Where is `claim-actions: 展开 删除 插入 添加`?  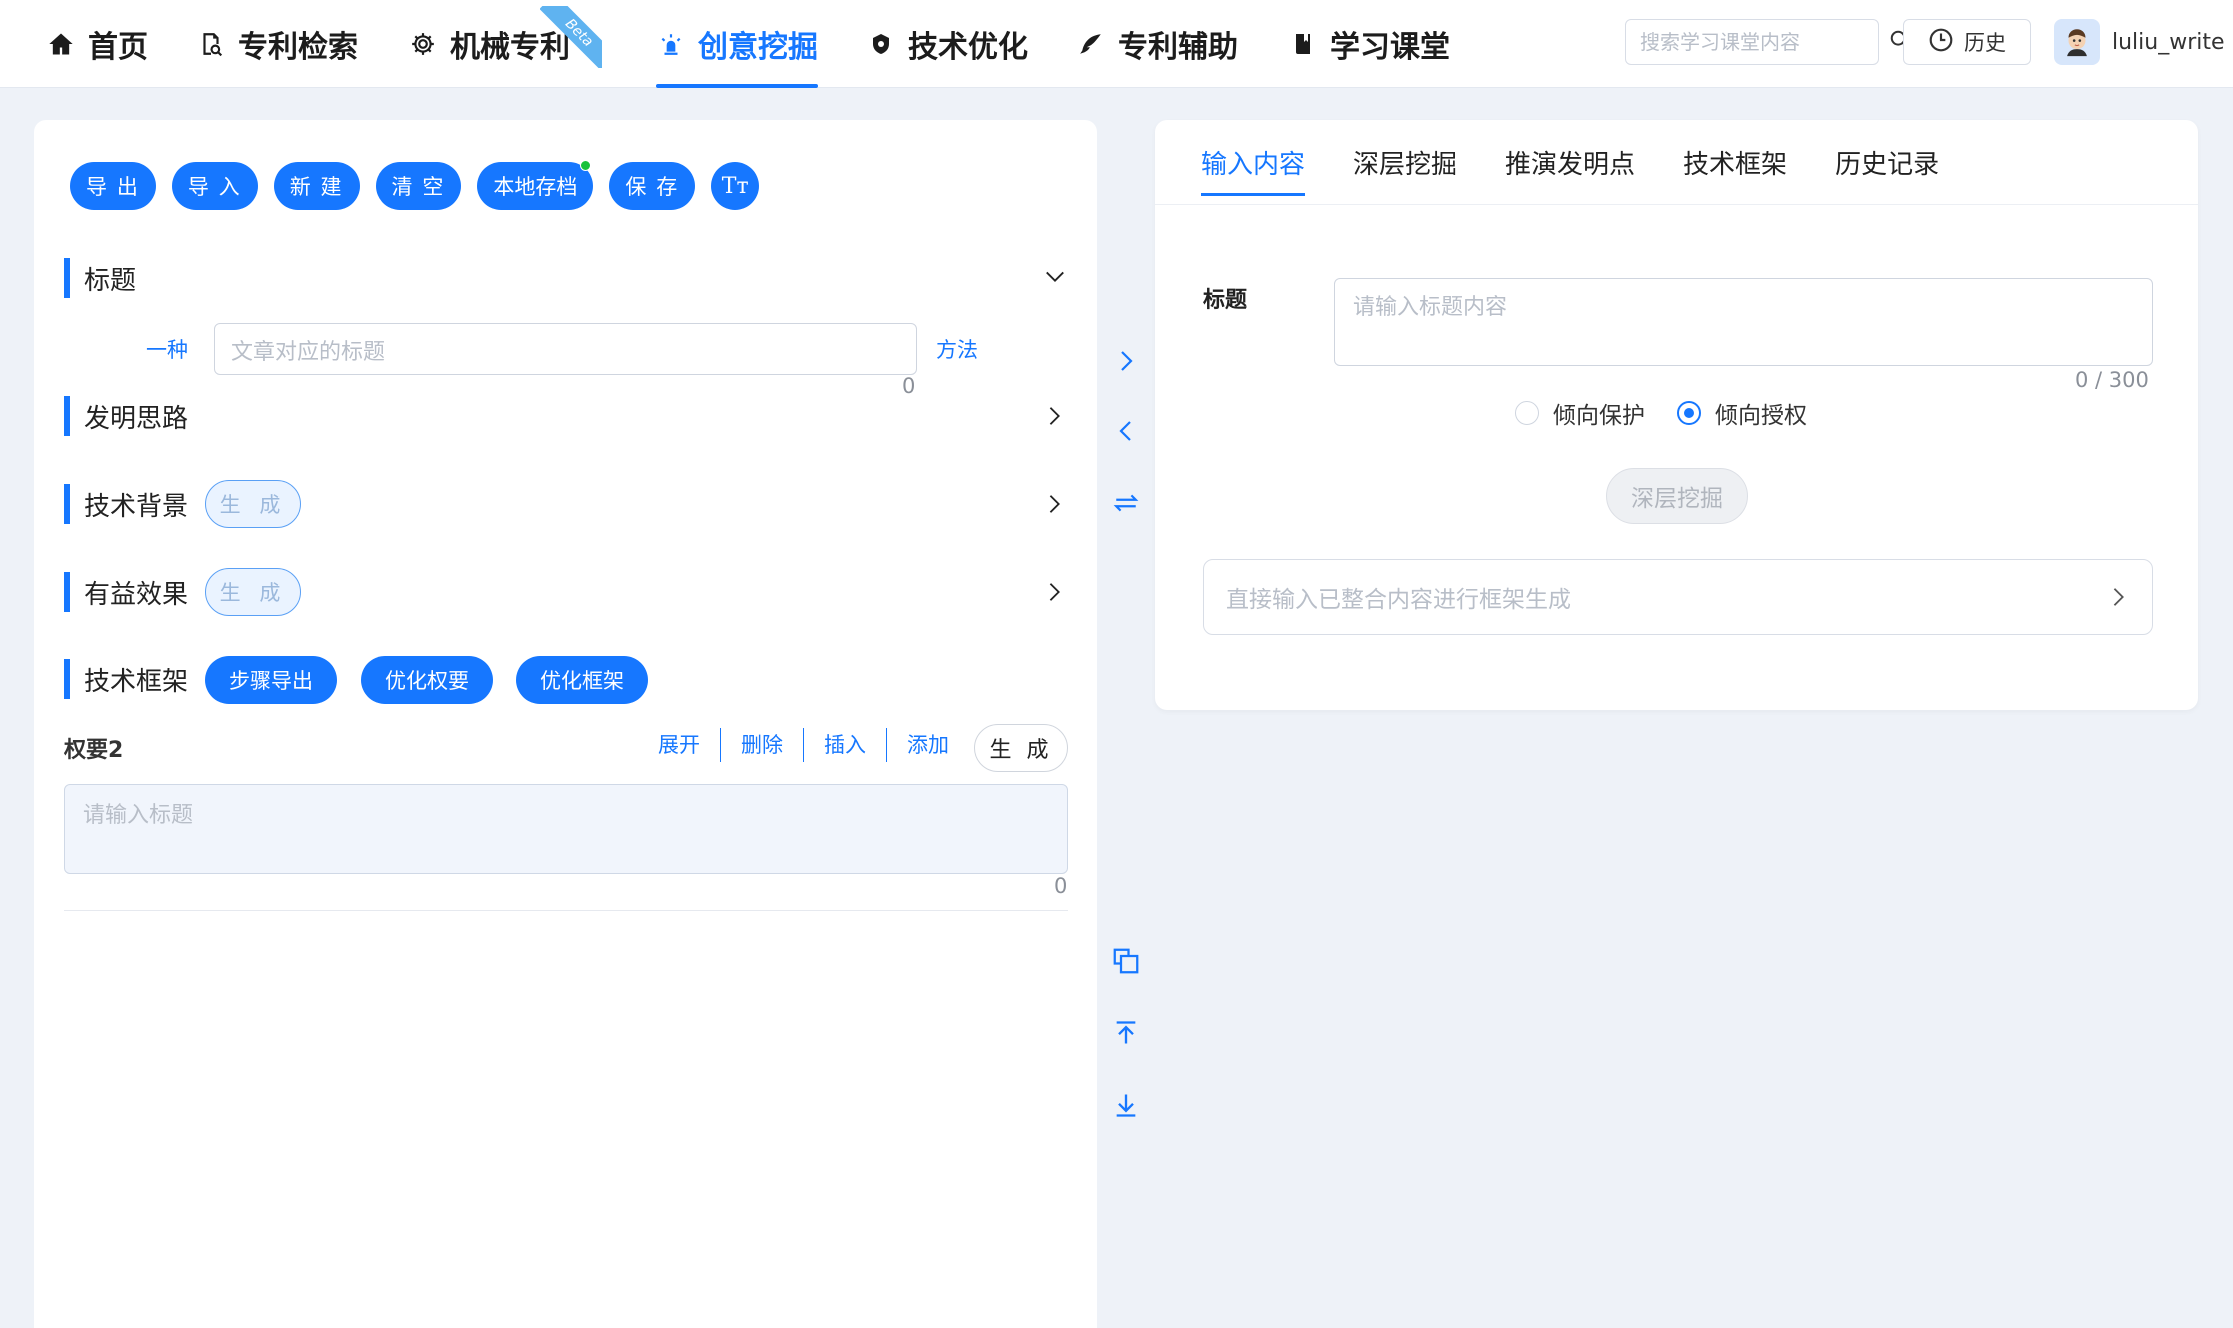 claim-actions: 展开 删除 插入 添加 is located at coordinates (803, 745).